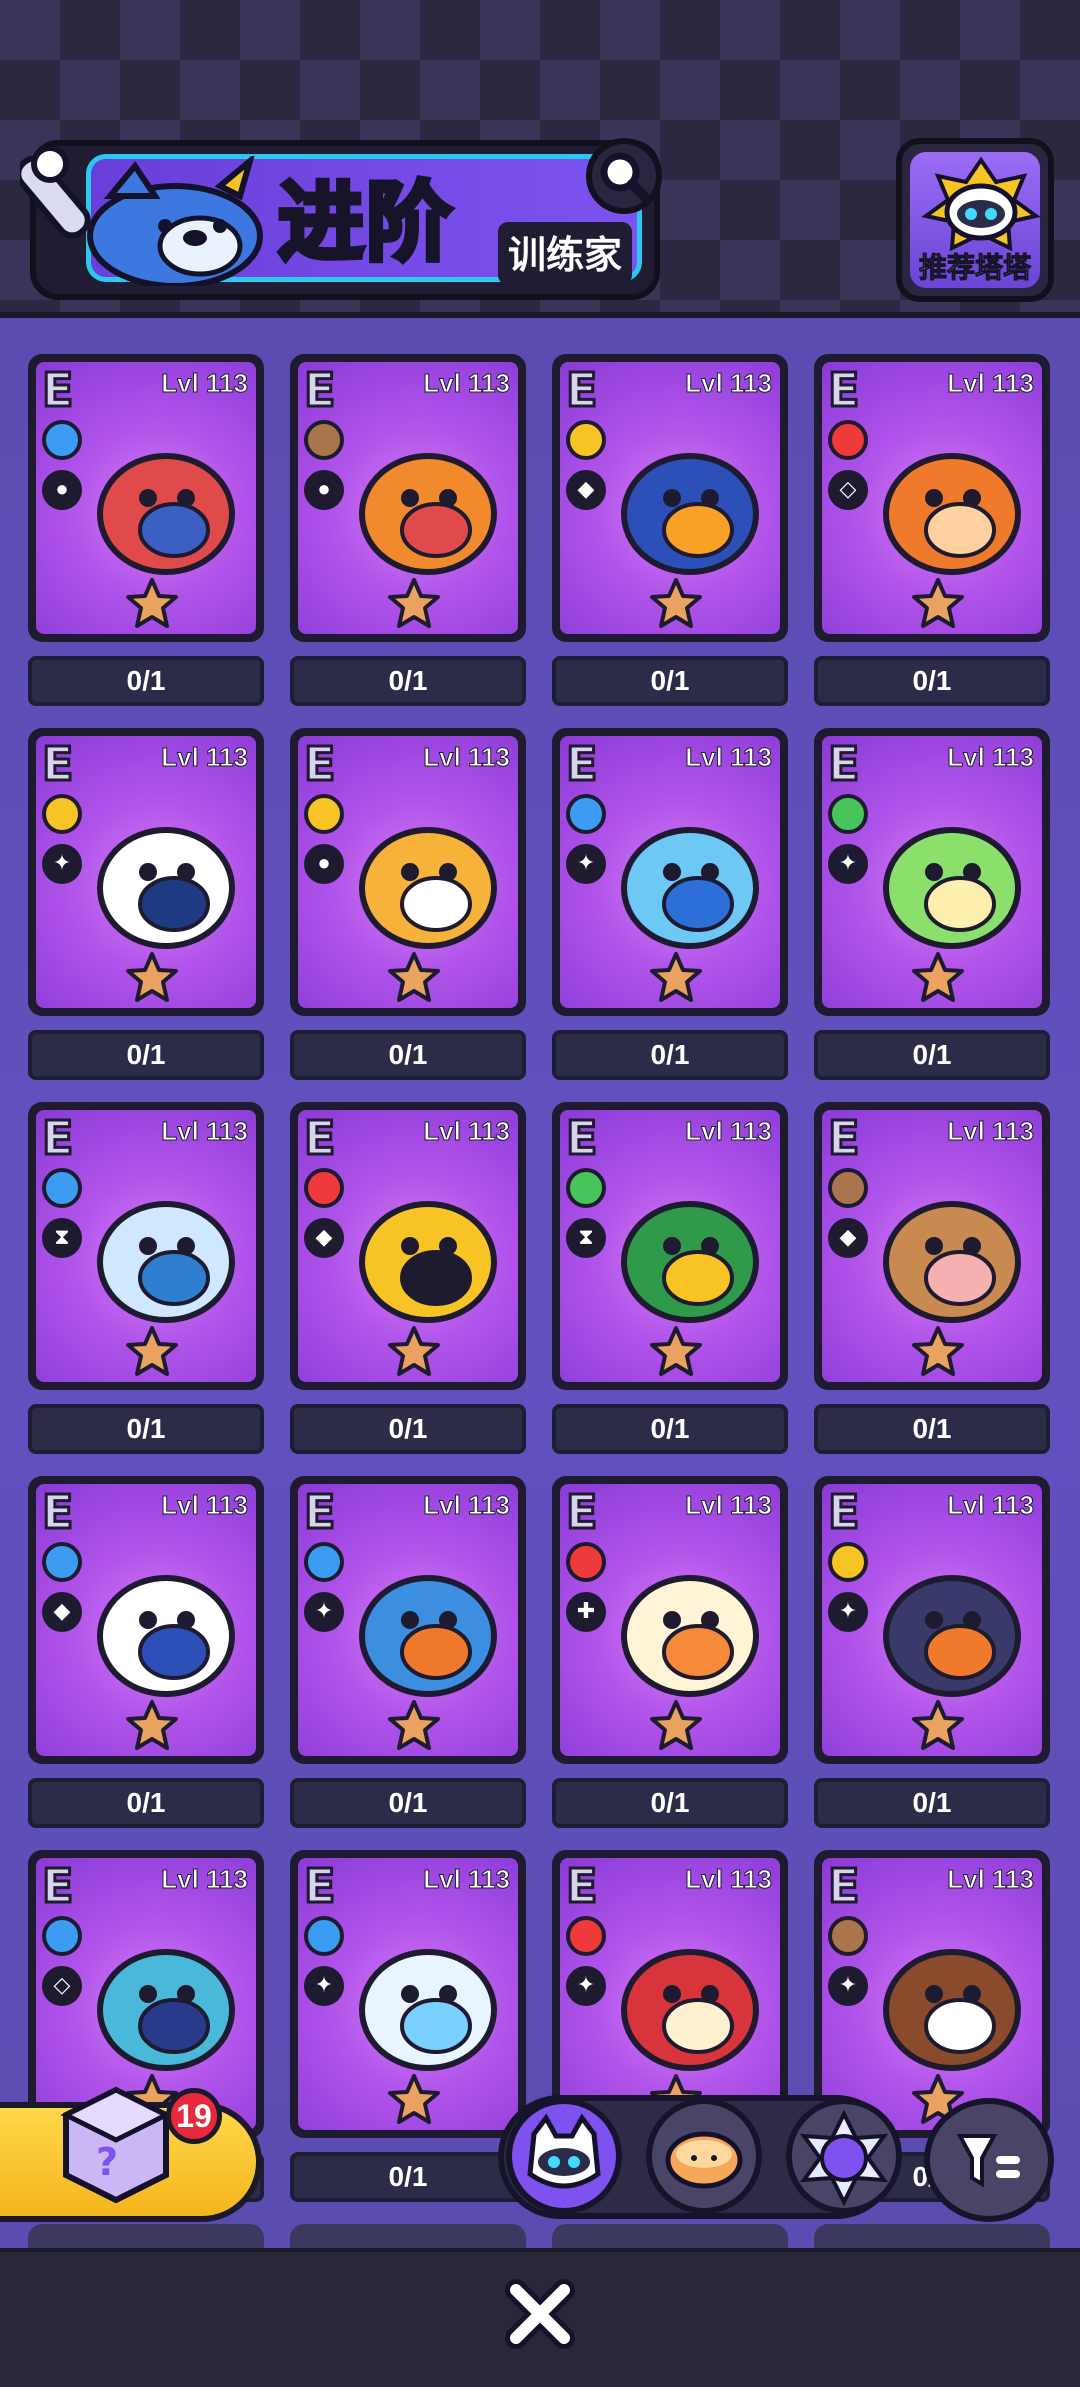  I want to click on guitar-snake-icon, so click(952, 2010).